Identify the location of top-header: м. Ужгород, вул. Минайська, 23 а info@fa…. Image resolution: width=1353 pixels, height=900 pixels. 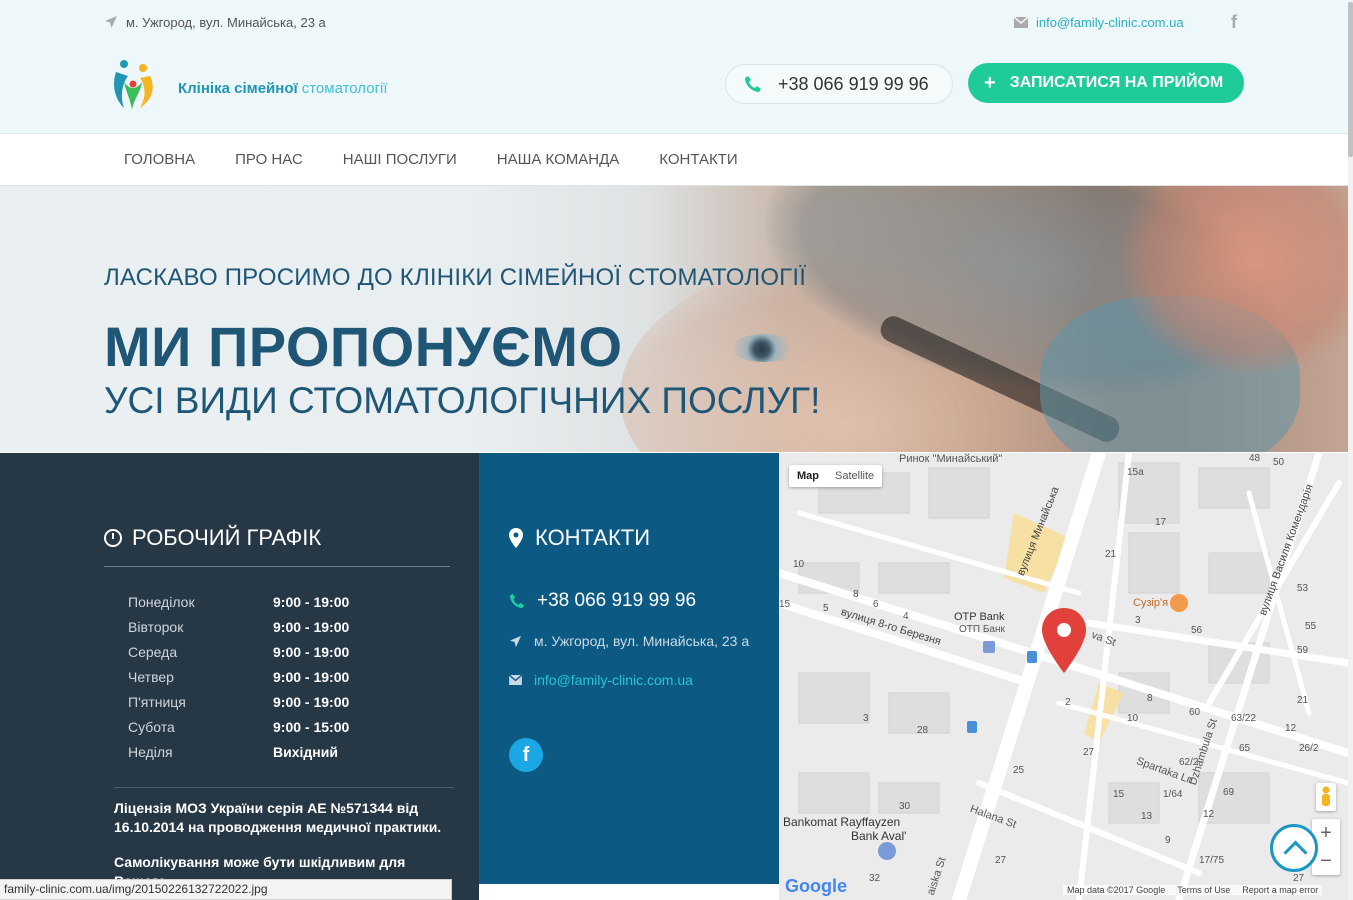
(676, 67).